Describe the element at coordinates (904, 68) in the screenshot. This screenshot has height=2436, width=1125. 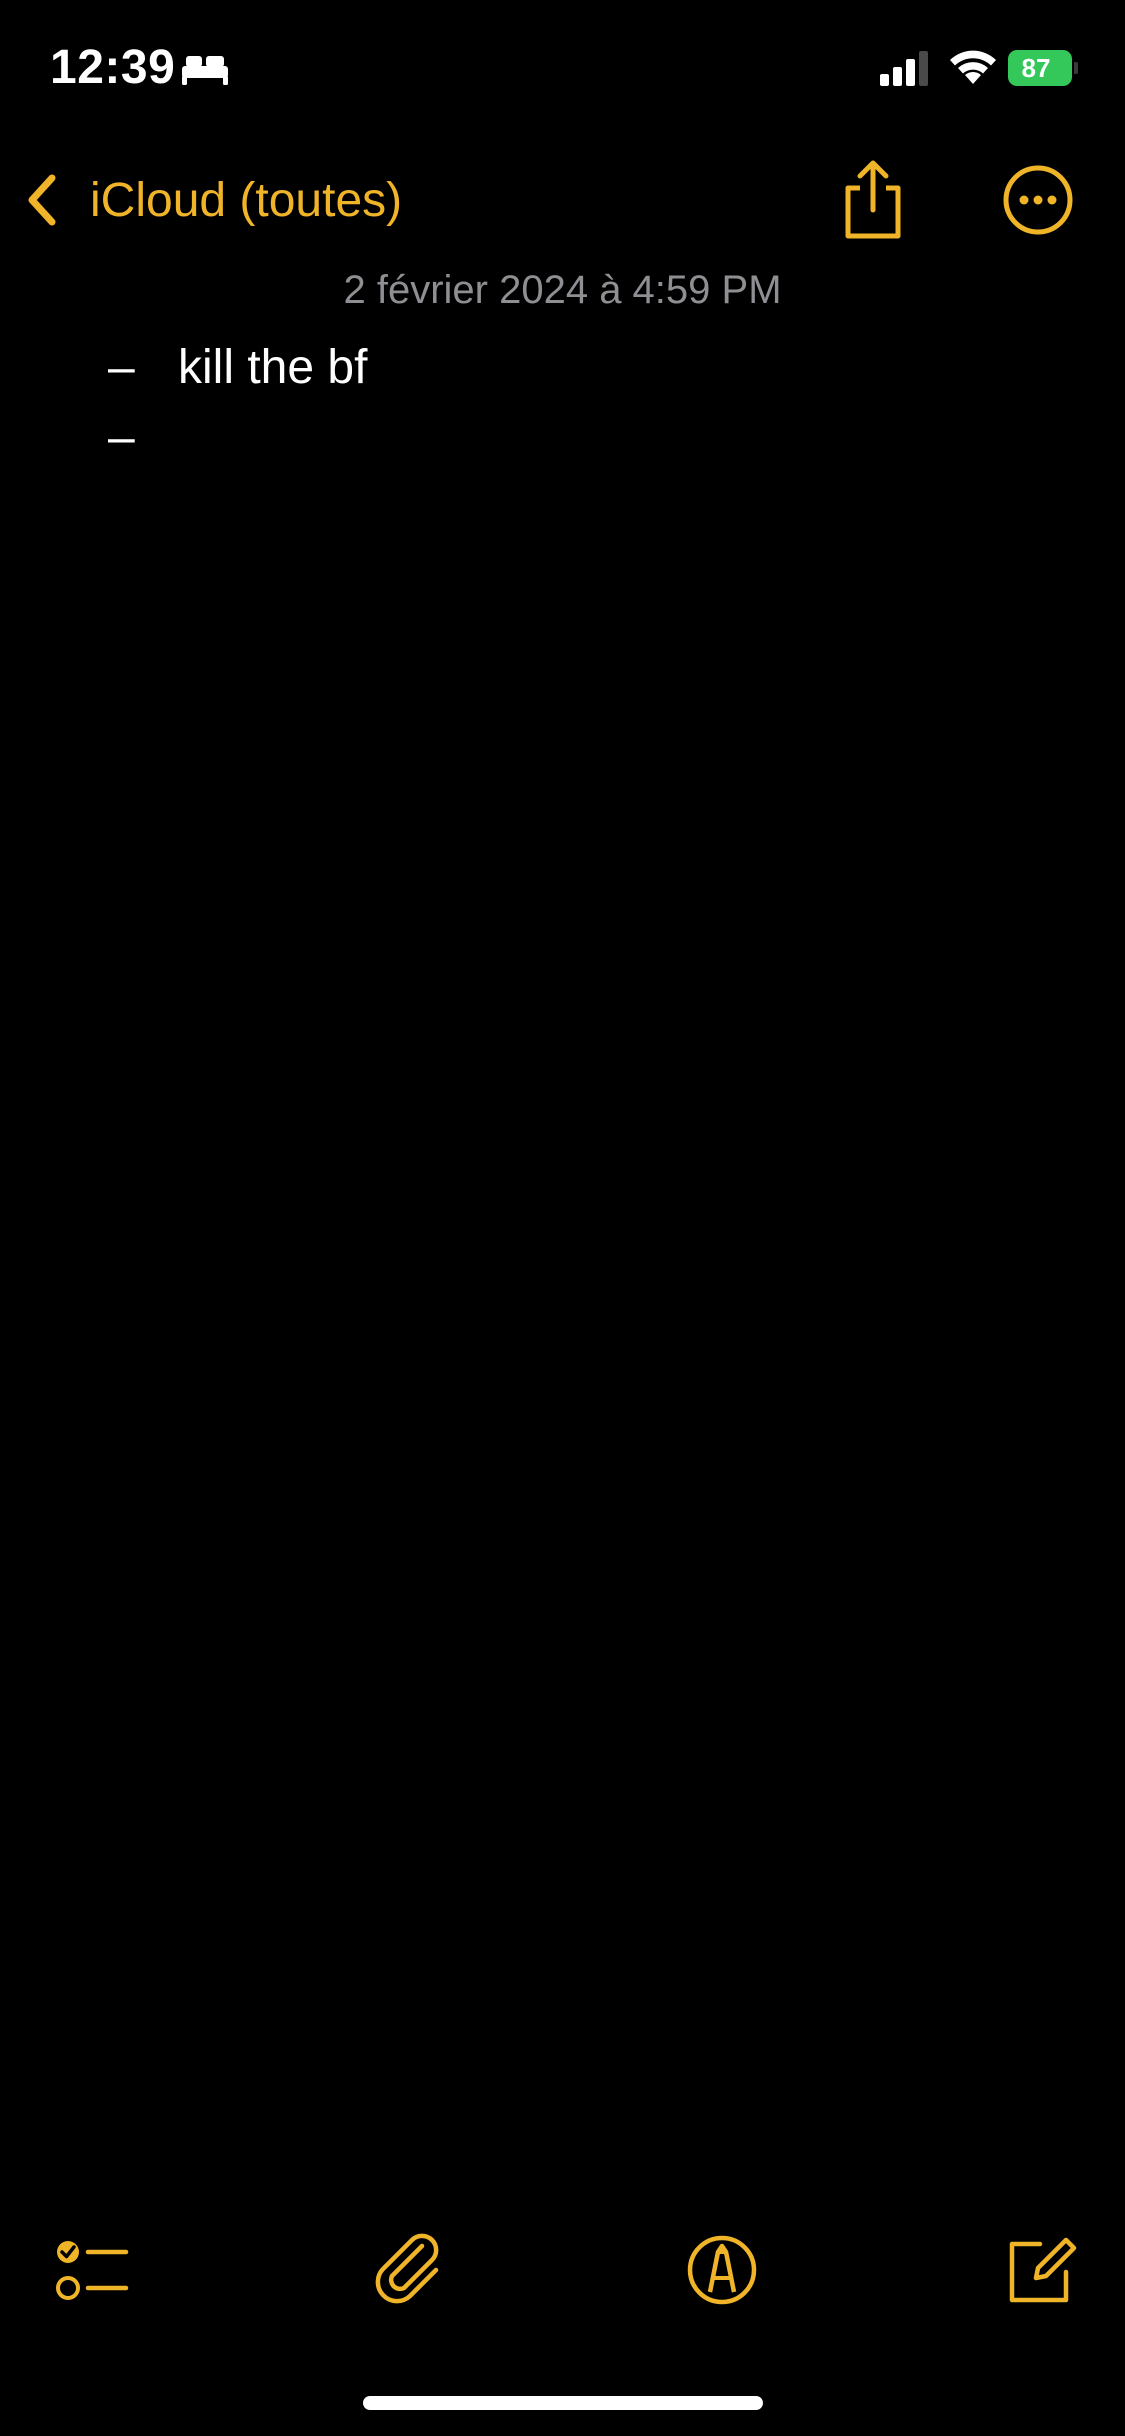
I see `cellular-signal-icon` at that location.